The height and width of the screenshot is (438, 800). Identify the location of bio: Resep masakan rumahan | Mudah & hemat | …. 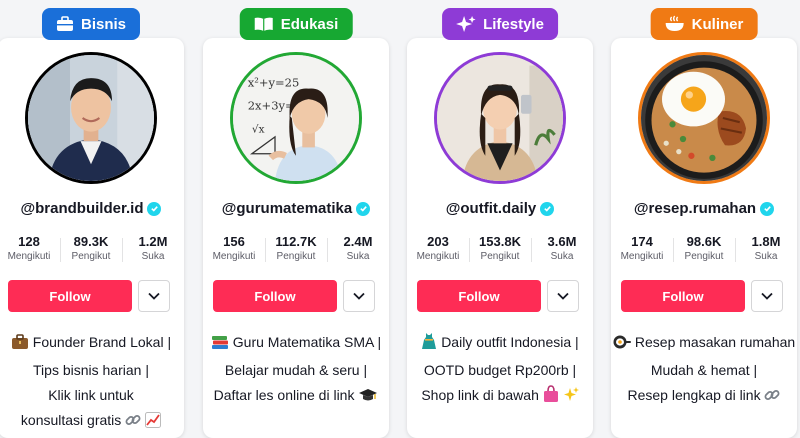
(706, 370).